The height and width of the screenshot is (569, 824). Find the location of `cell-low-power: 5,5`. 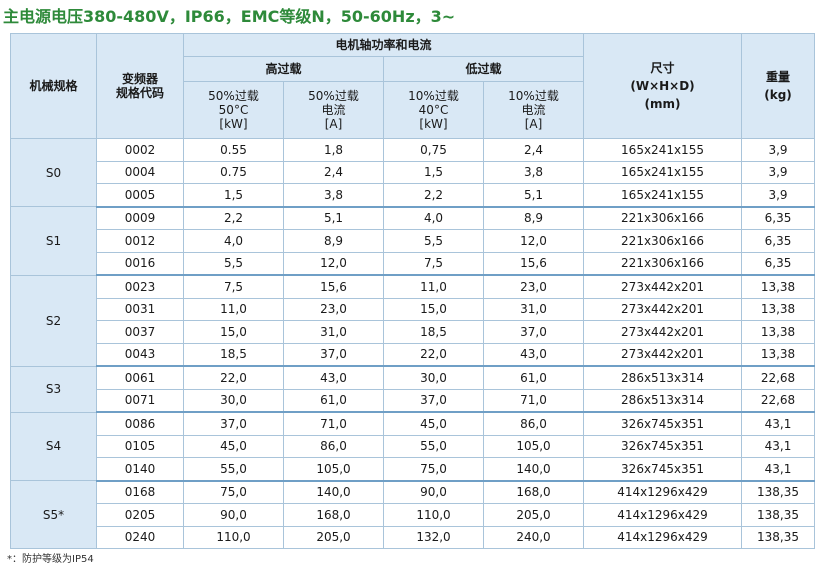

cell-low-power: 5,5 is located at coordinates (433, 241).